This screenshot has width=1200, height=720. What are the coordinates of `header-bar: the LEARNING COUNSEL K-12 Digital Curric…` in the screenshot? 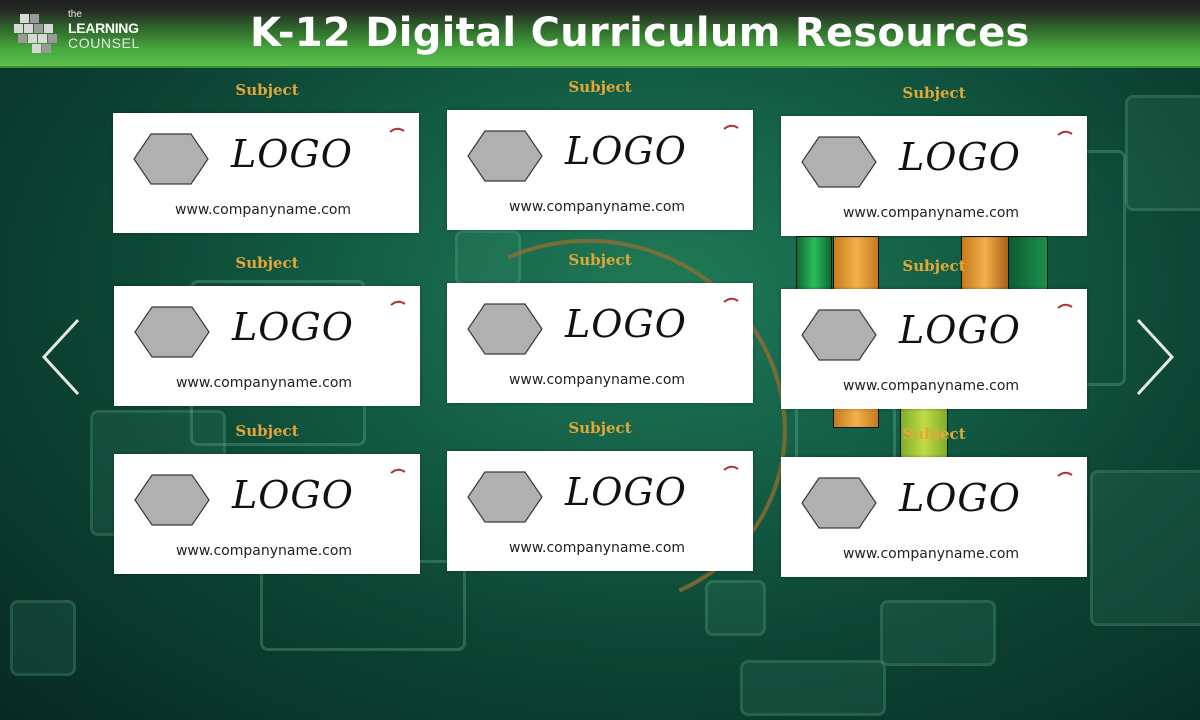 It's located at (600, 34).